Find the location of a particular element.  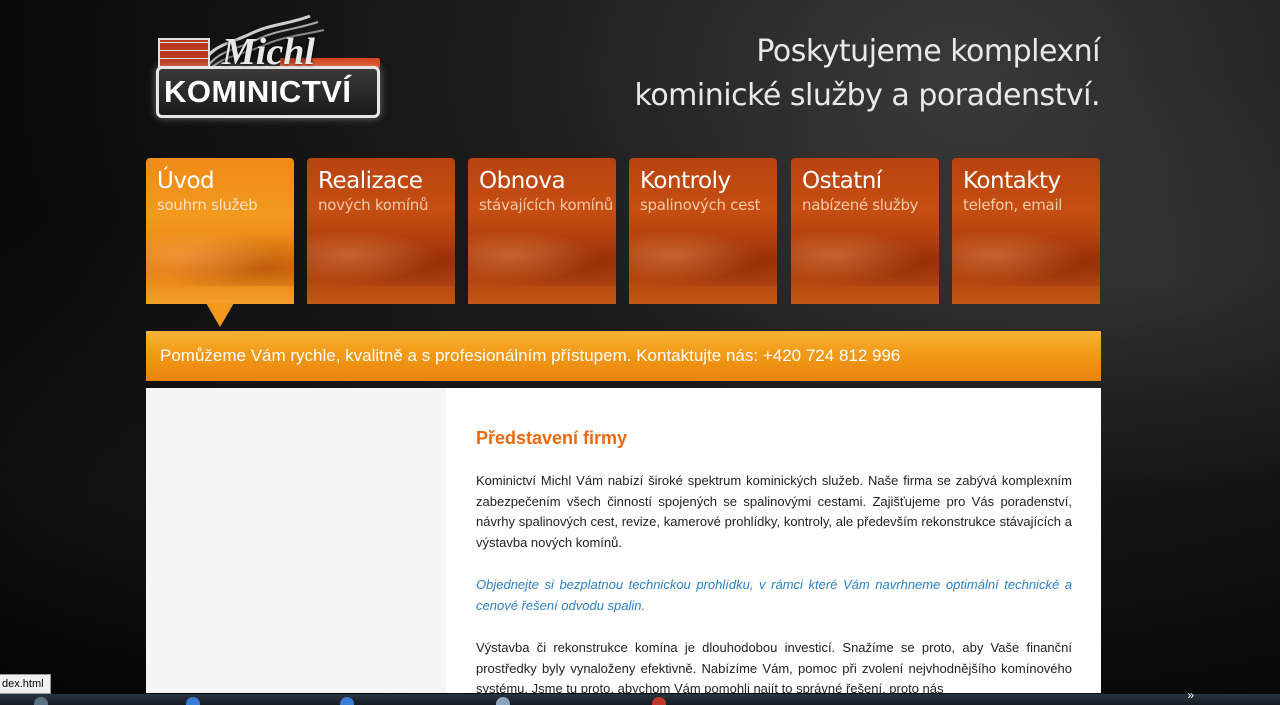

status-url-tooltip: dex.html is located at coordinates (25, 684).